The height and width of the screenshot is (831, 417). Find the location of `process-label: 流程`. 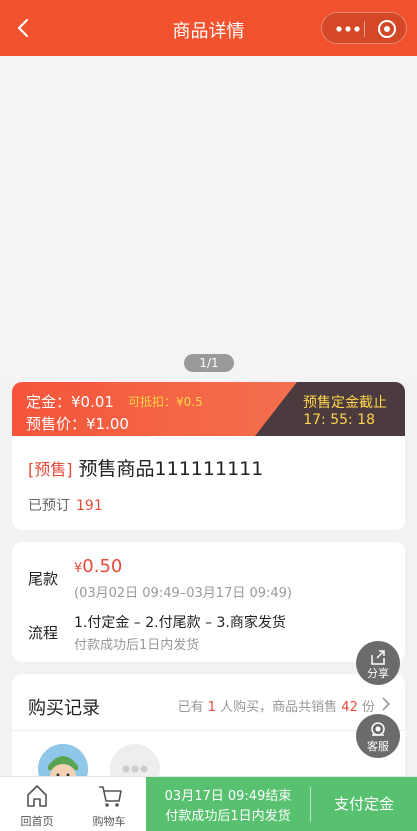

process-label: 流程 is located at coordinates (43, 633).